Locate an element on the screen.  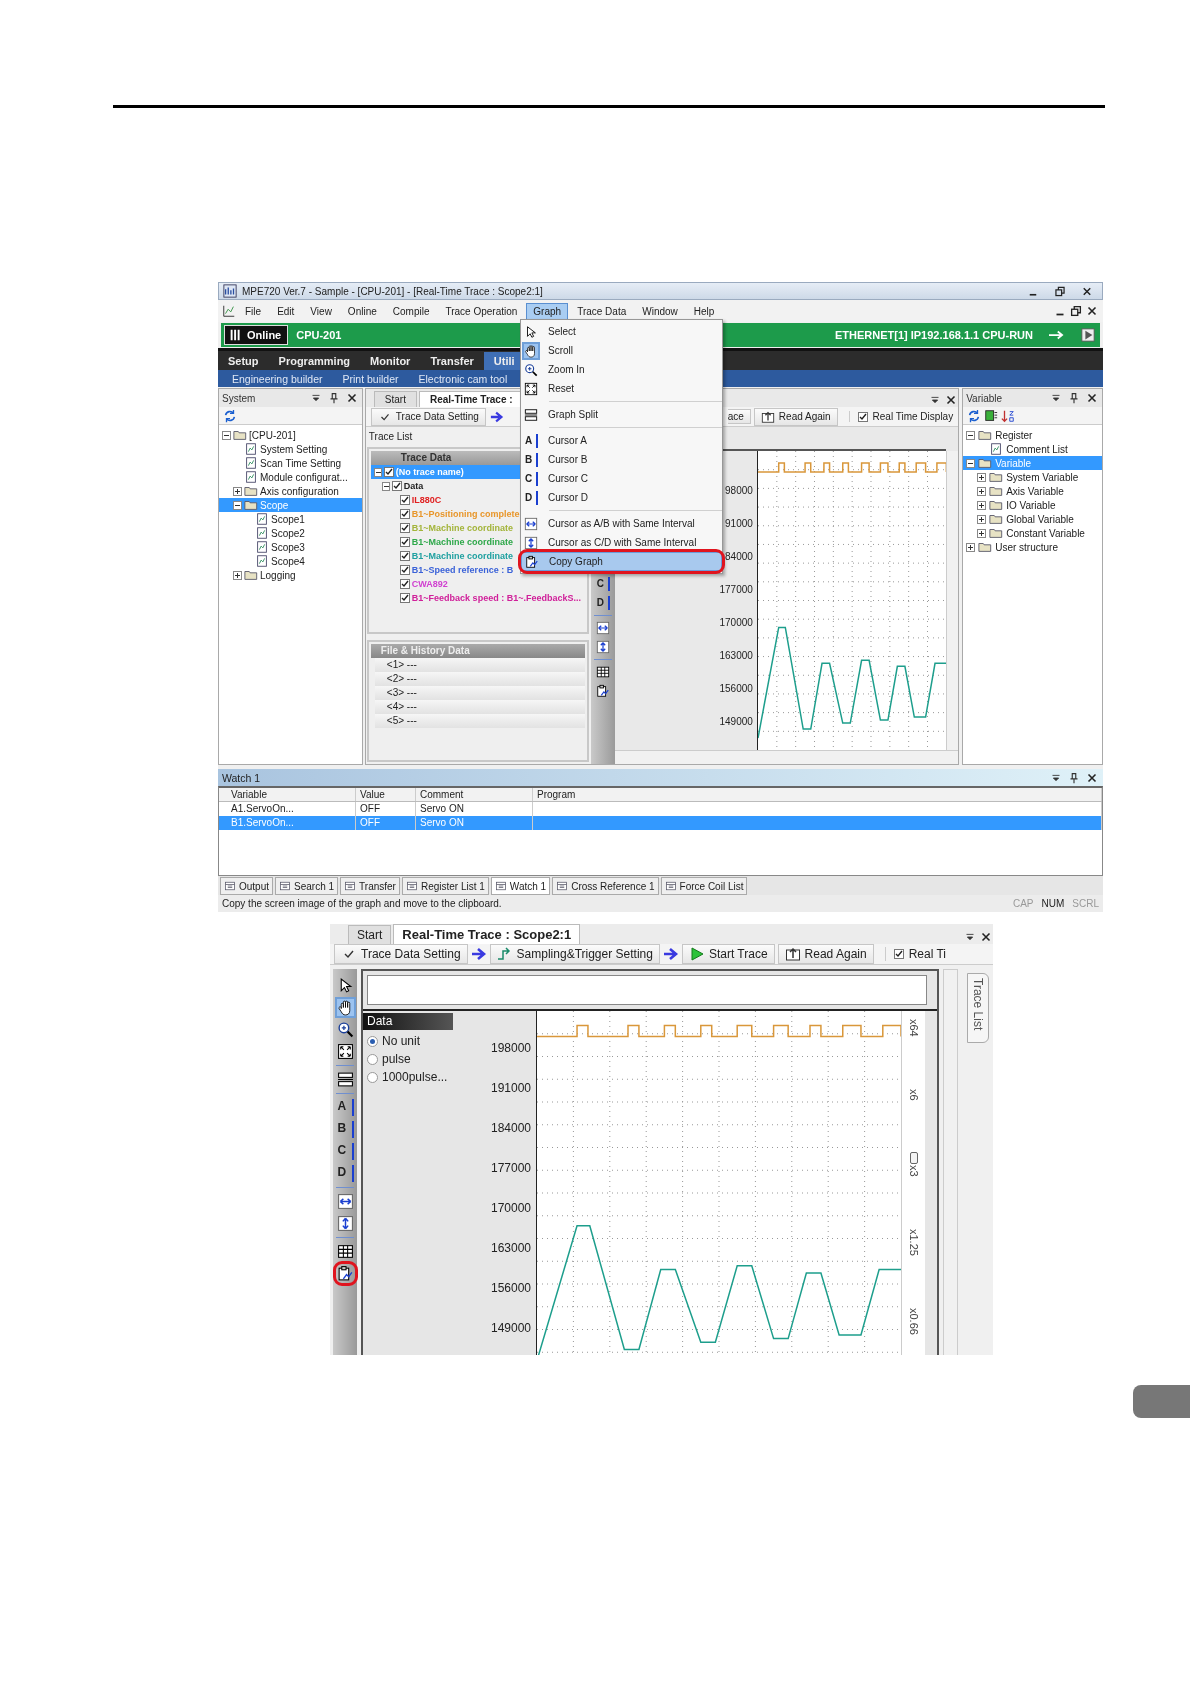
tree-item: IO Variable is located at coordinates (1032, 505).